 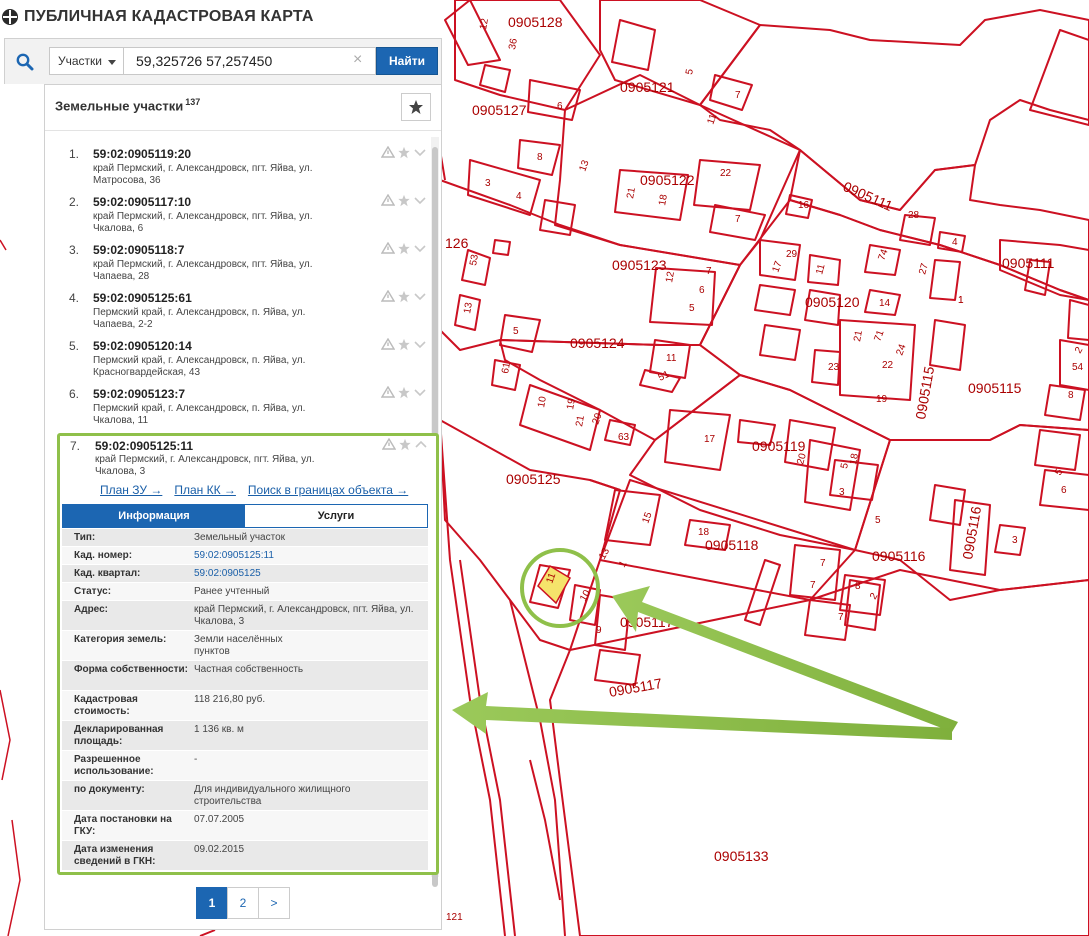 I want to click on clear-icon: ×, so click(x=357, y=60).